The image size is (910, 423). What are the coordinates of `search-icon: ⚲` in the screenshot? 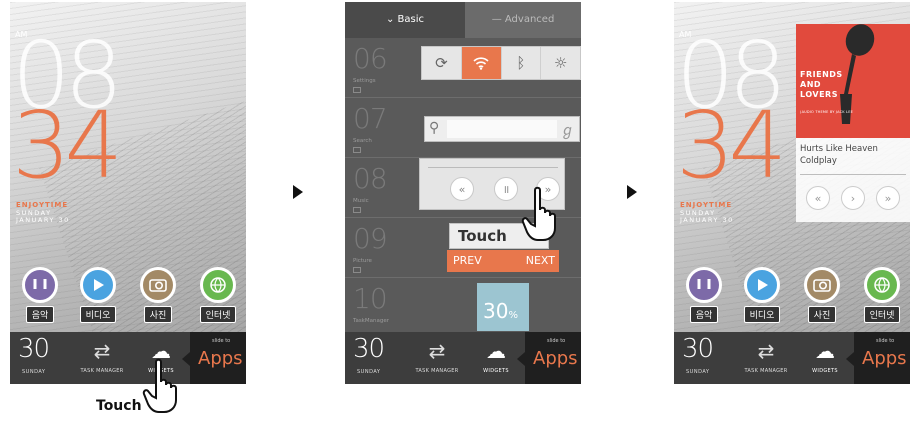 It's located at (434, 128).